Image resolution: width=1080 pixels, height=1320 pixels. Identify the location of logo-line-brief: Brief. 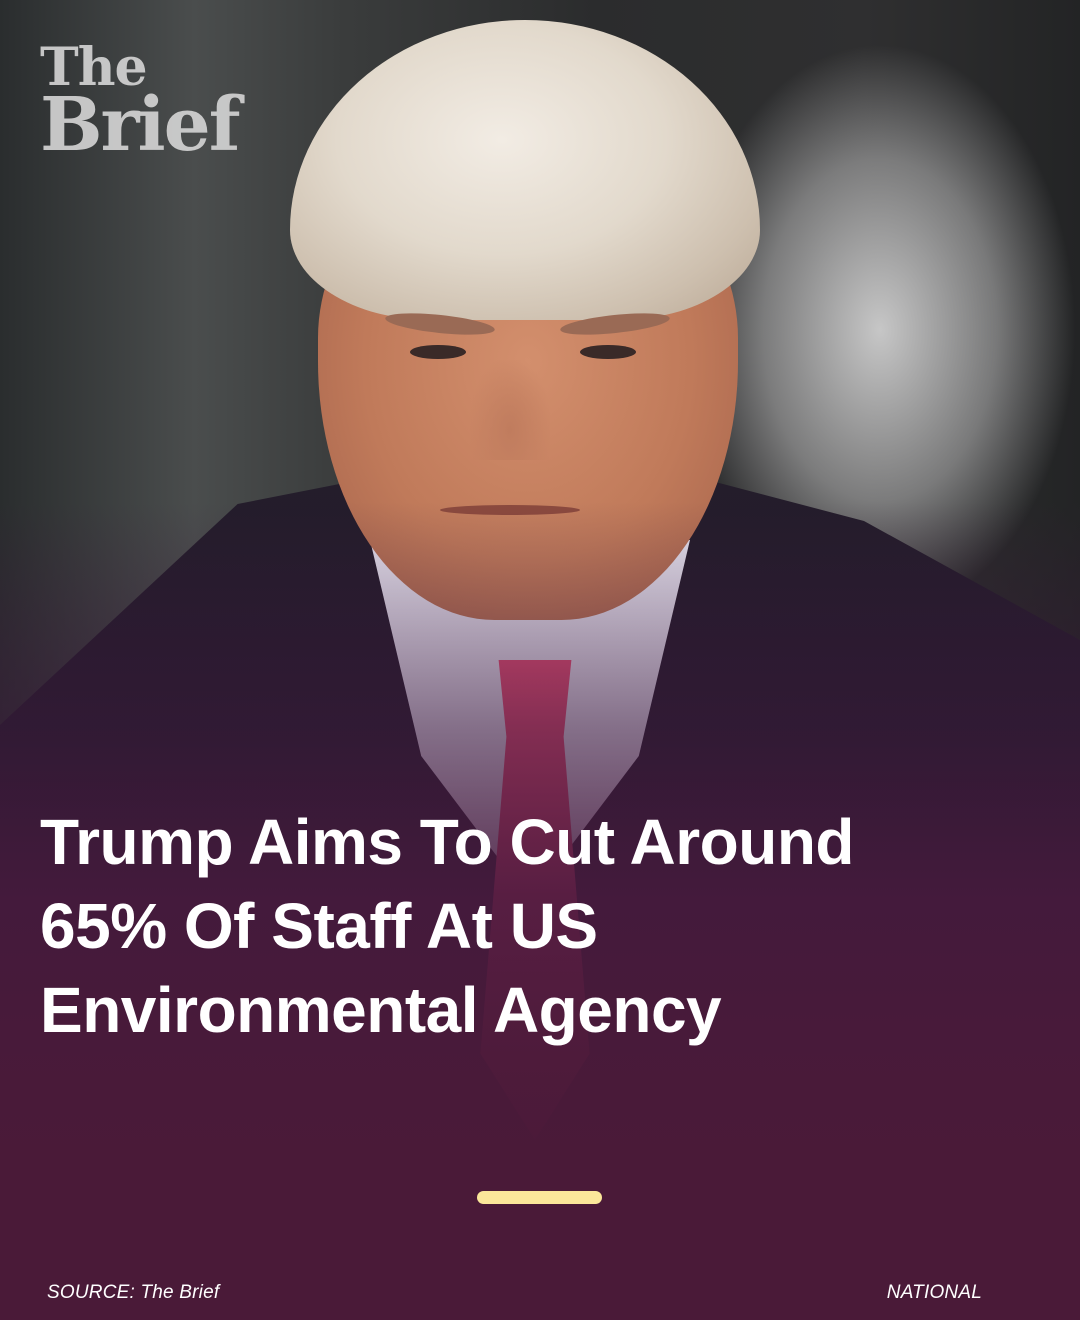
(140, 125).